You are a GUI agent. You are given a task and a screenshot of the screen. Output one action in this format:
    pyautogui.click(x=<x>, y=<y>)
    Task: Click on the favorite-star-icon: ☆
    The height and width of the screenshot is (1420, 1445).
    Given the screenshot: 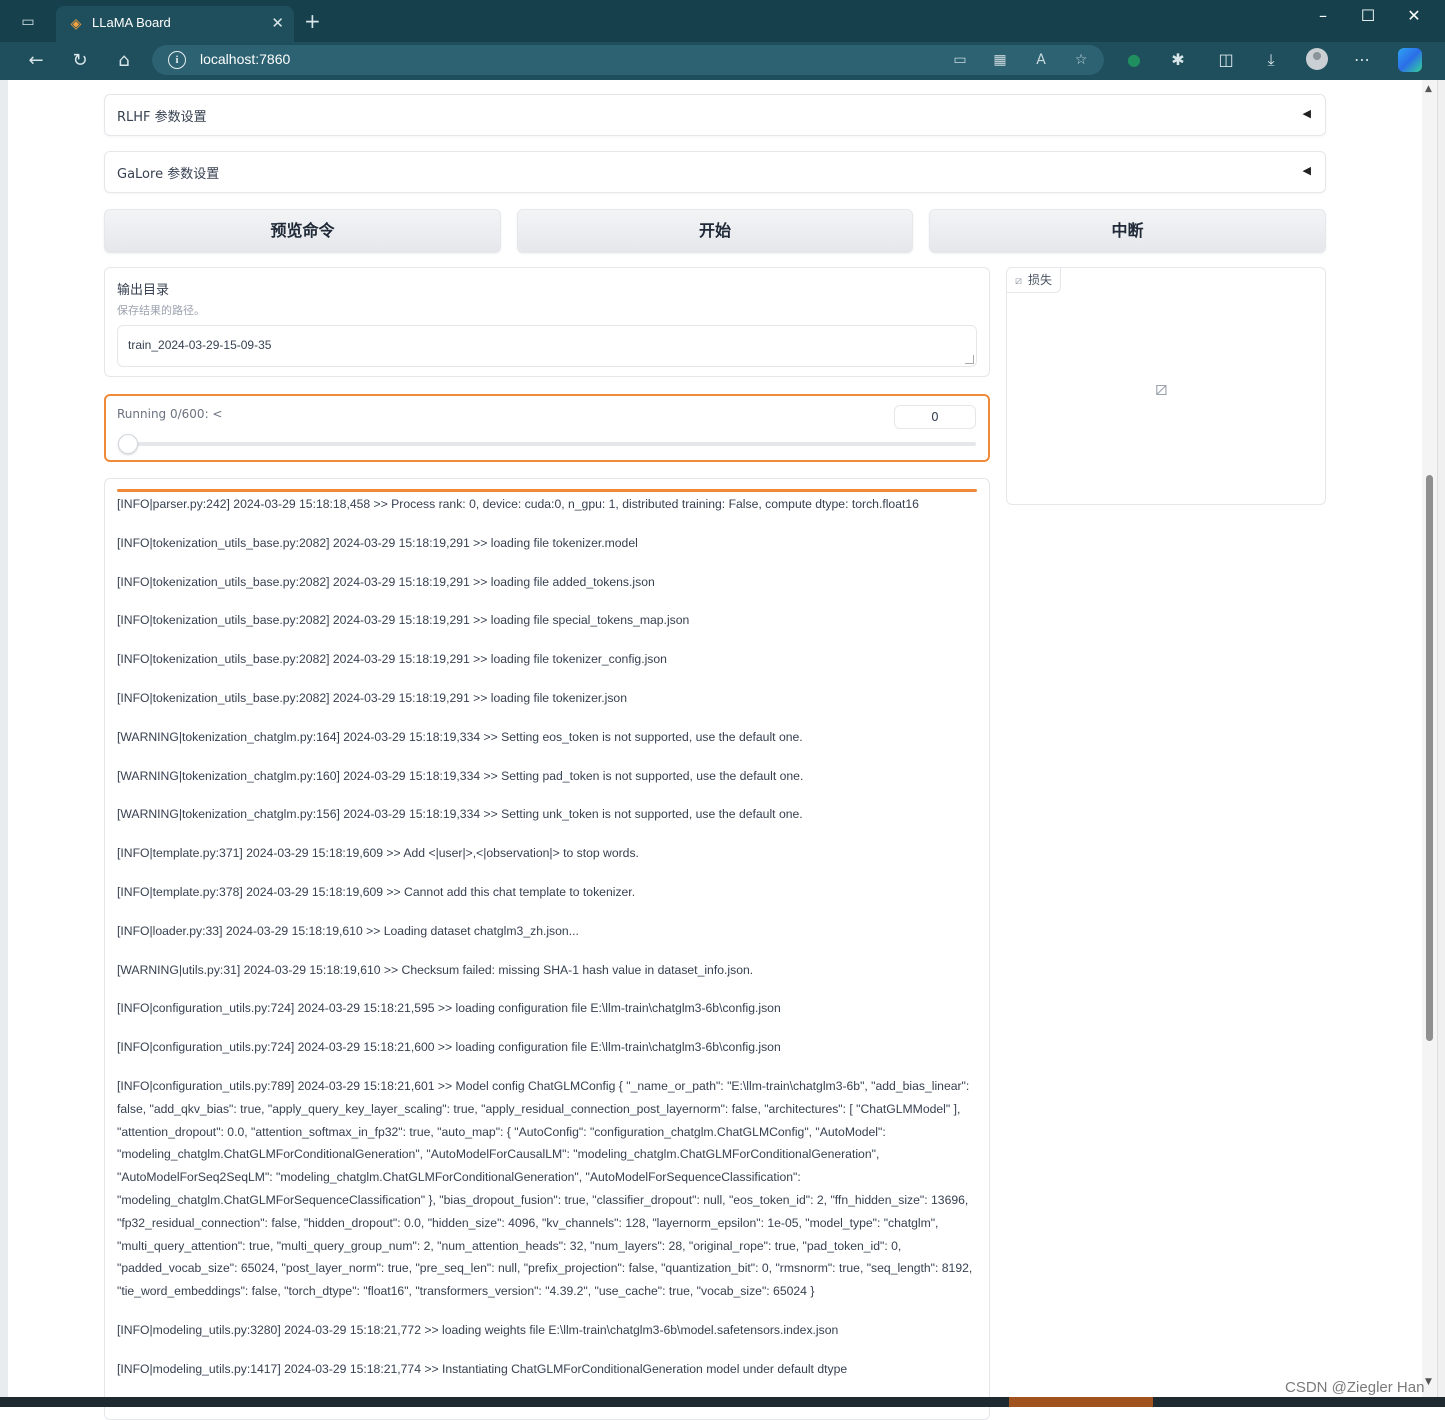 What is the action you would take?
    pyautogui.click(x=1081, y=60)
    